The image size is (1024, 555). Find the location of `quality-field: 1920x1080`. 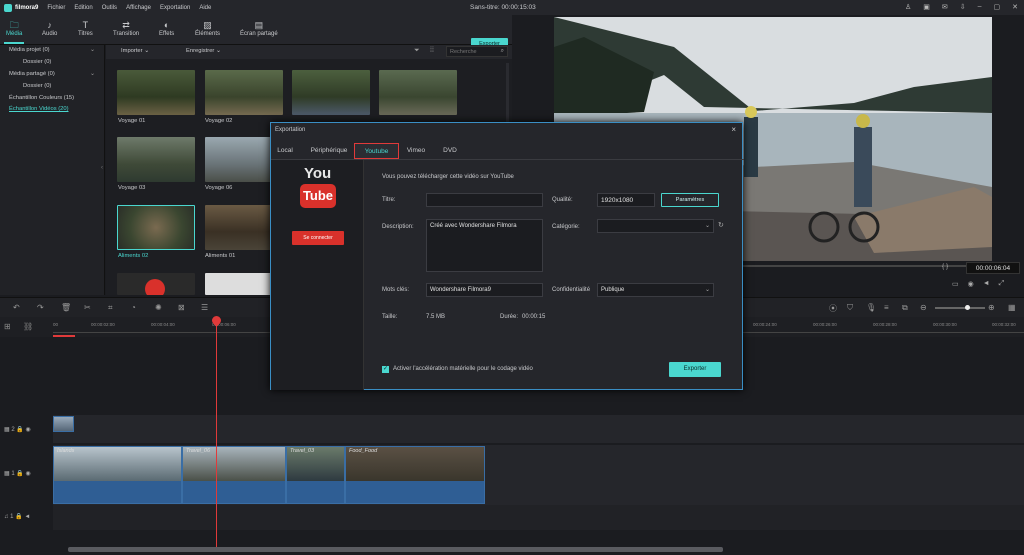

quality-field: 1920x1080 is located at coordinates (626, 200).